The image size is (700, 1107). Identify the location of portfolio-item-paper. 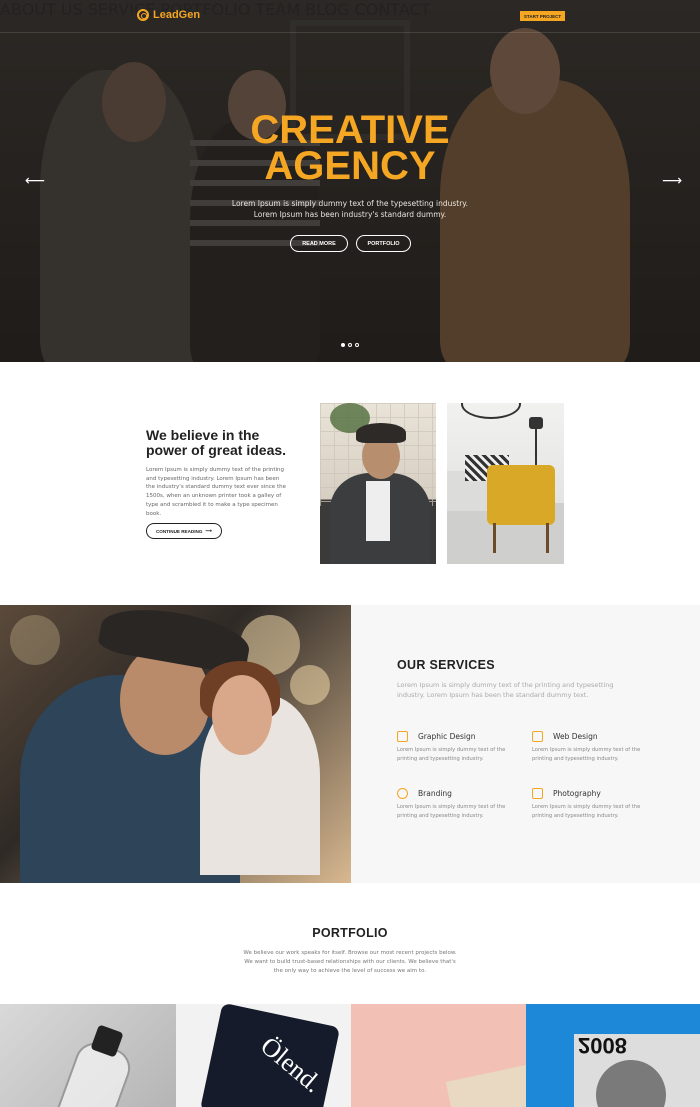
(438, 1055).